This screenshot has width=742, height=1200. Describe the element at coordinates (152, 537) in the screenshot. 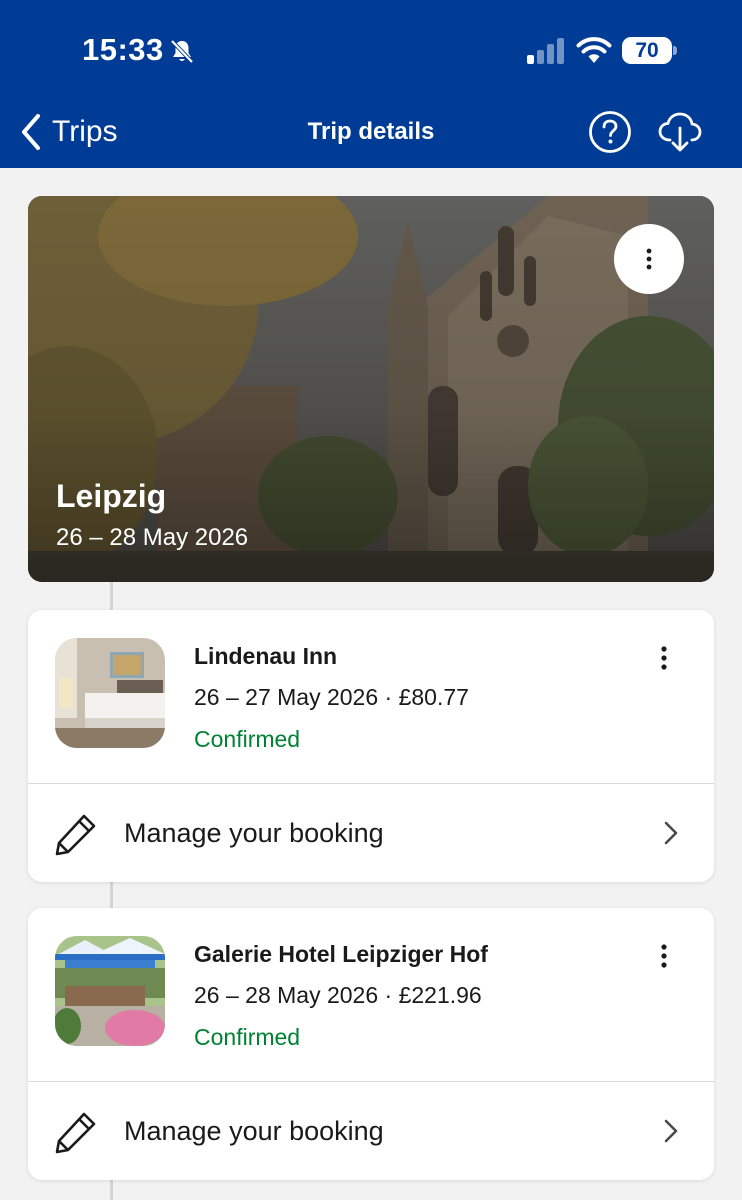

I see `destination-dates: 26 – 28 May 2026` at that location.